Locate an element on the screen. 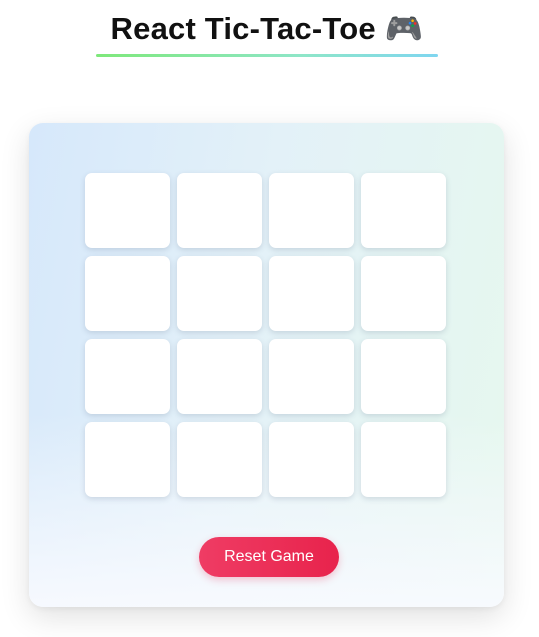 The height and width of the screenshot is (637, 539). reset-game-button: Reset Game is located at coordinates (269, 557).